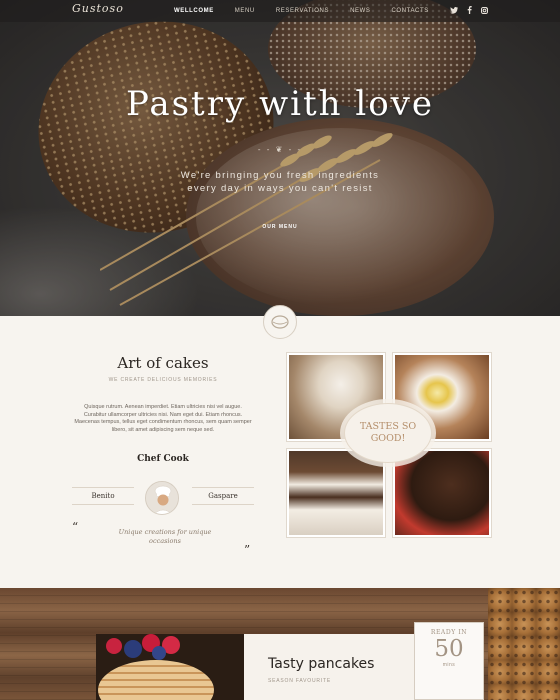  I want to click on raspberry, so click(114, 646).